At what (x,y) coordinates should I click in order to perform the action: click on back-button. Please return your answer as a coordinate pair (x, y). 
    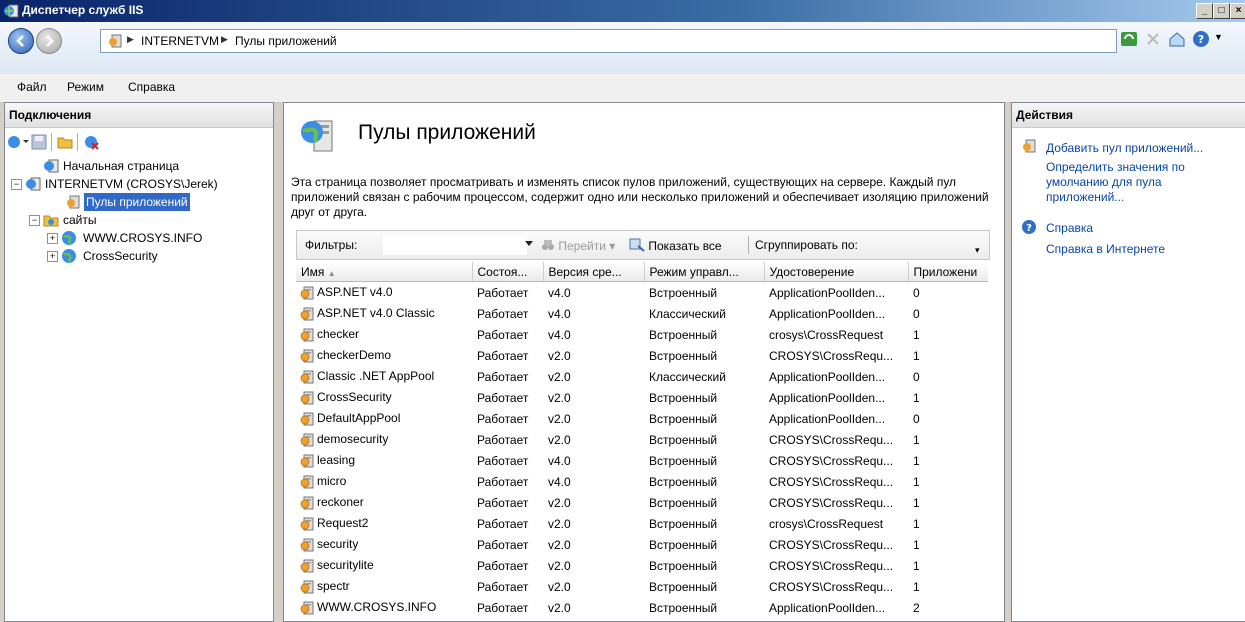
    Looking at the image, I should click on (21, 41).